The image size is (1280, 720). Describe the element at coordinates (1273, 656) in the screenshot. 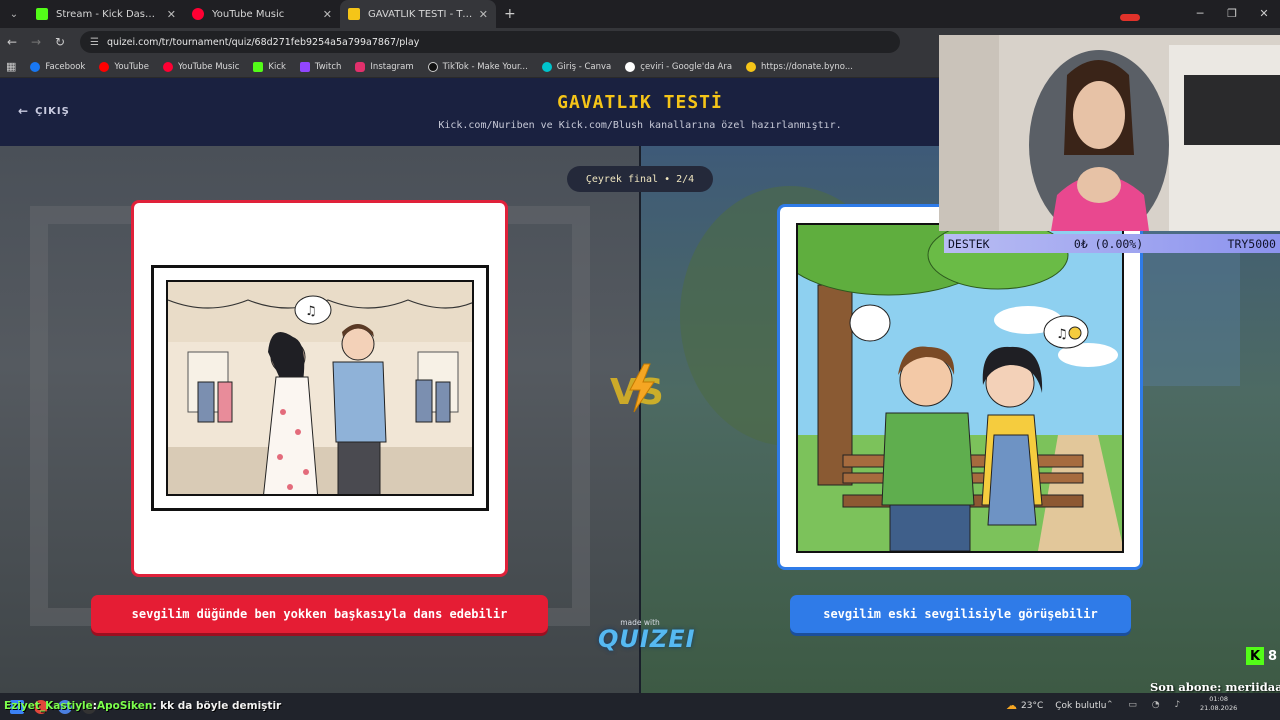

I see `viewer-count: 8` at that location.